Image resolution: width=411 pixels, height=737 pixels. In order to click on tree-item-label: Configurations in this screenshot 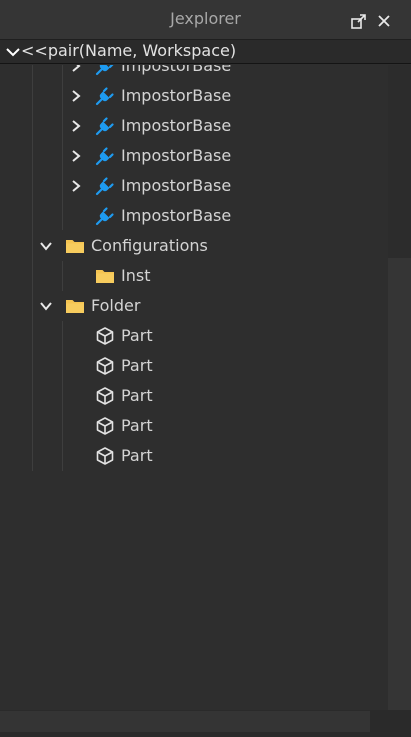, I will do `click(149, 245)`.